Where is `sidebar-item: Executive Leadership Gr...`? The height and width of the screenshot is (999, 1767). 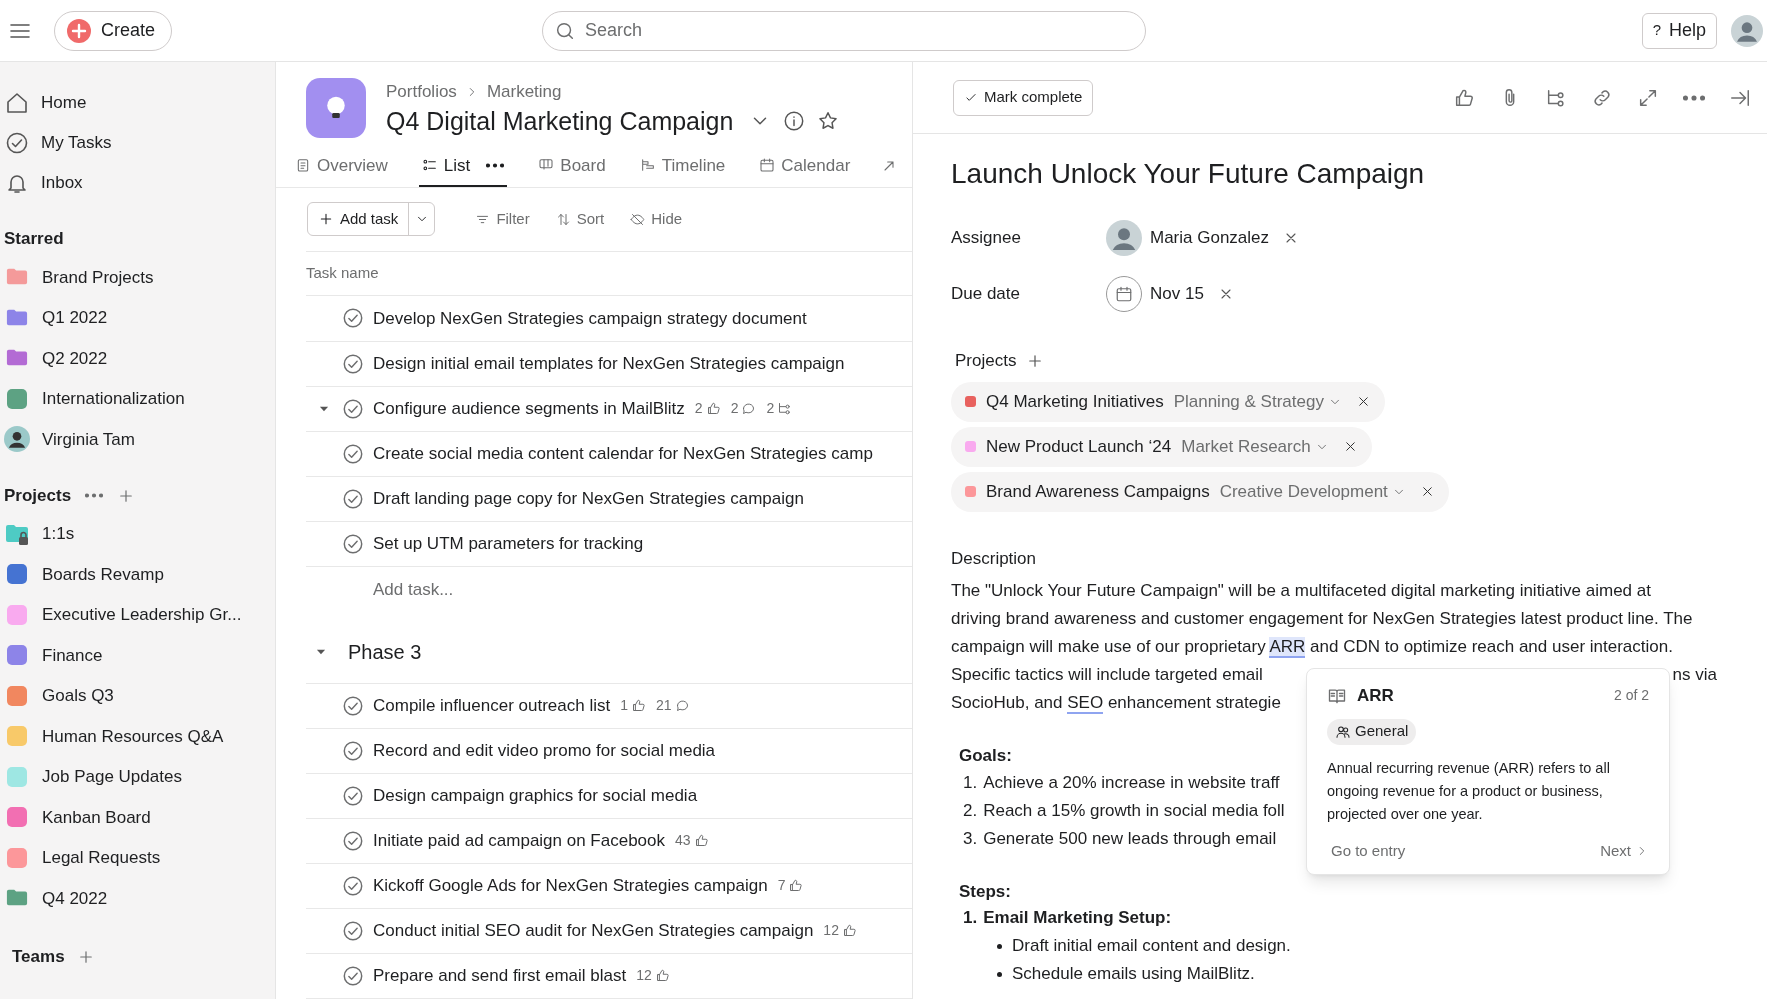
sidebar-item: Executive Leadership Gr... is located at coordinates (137, 614).